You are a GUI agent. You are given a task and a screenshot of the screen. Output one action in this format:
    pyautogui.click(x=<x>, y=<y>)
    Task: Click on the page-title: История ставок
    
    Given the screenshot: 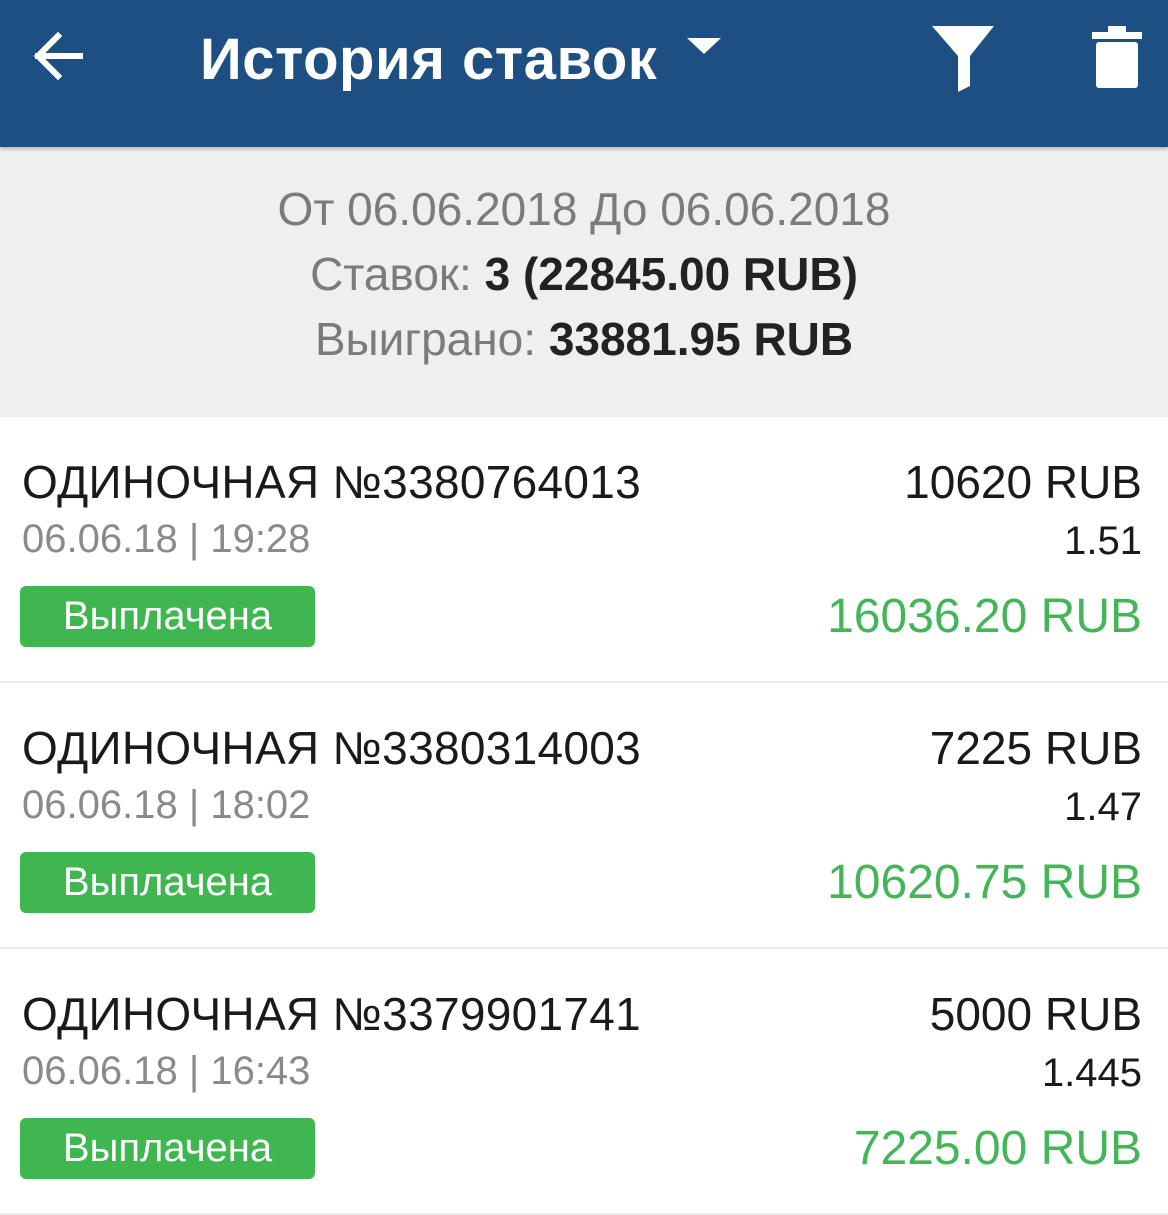 What is the action you would take?
    pyautogui.click(x=429, y=59)
    